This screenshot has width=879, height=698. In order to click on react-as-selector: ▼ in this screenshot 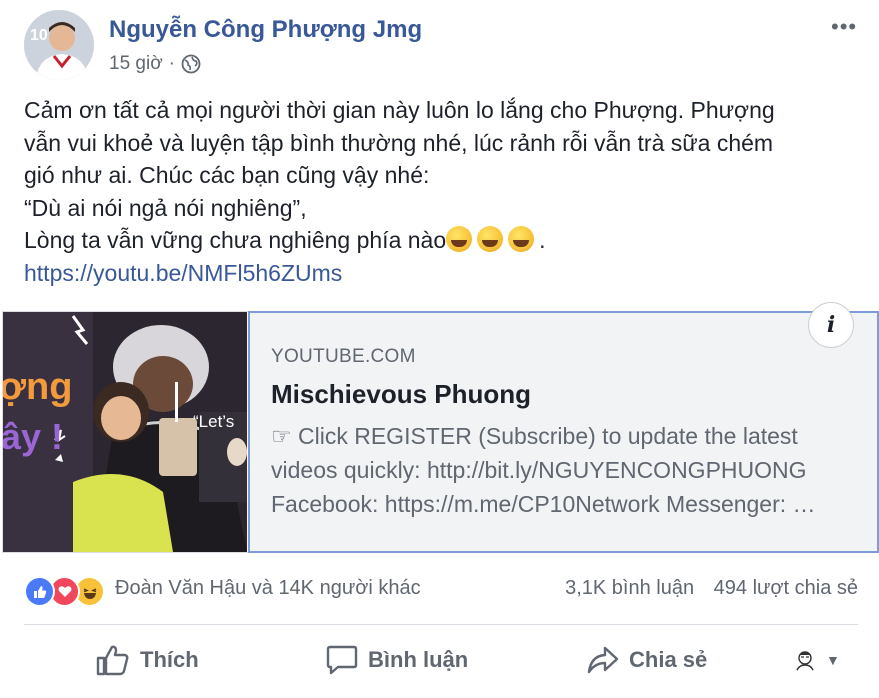, I will do `click(816, 660)`.